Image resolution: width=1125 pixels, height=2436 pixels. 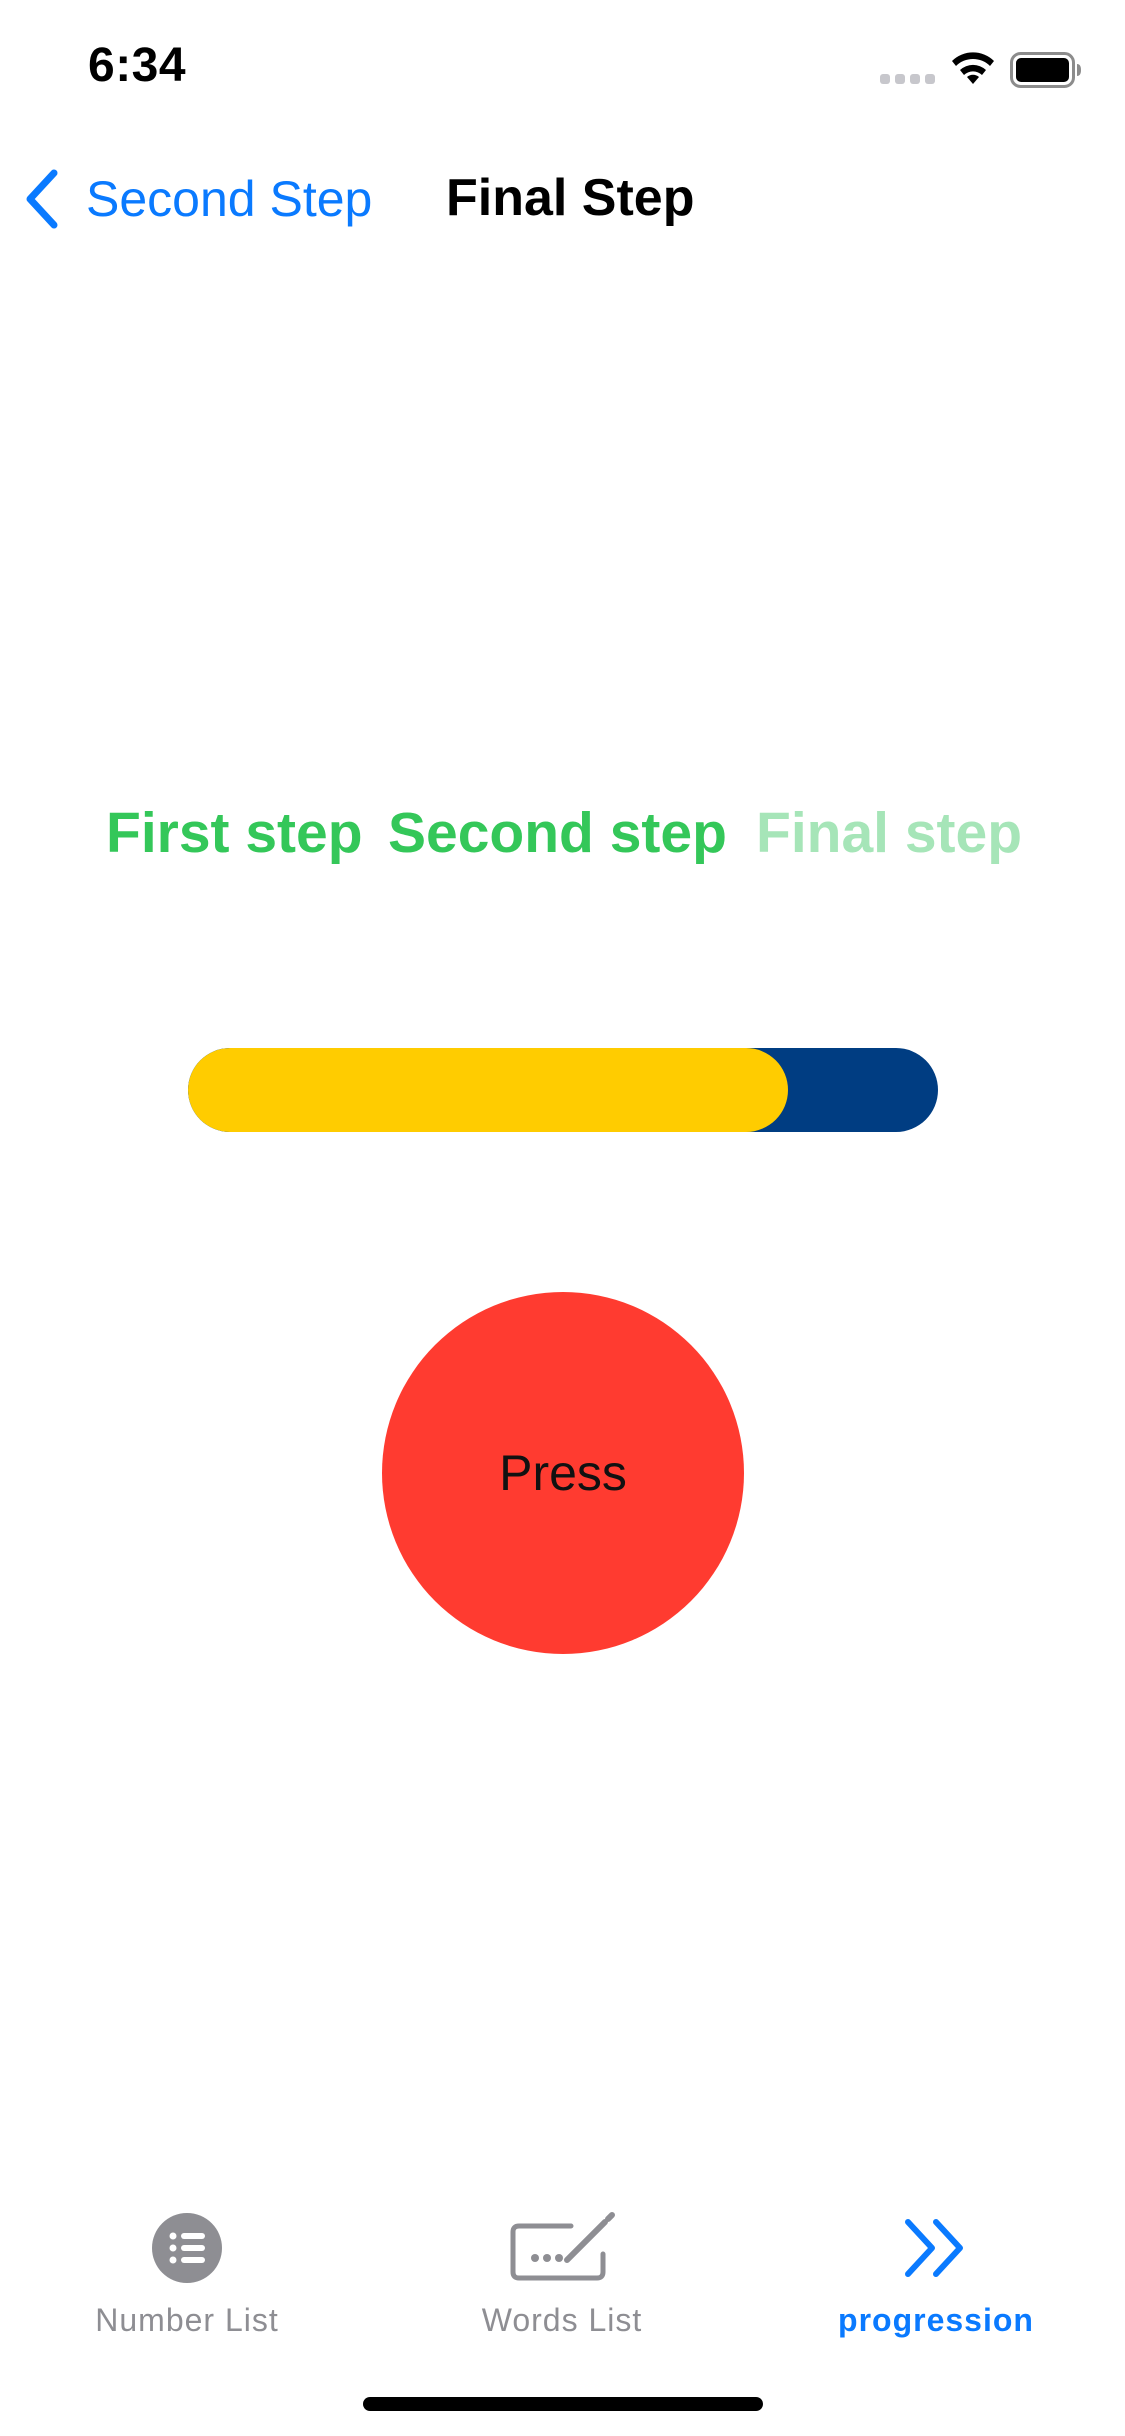 What do you see at coordinates (1045, 70) in the screenshot?
I see `battery-icon` at bounding box center [1045, 70].